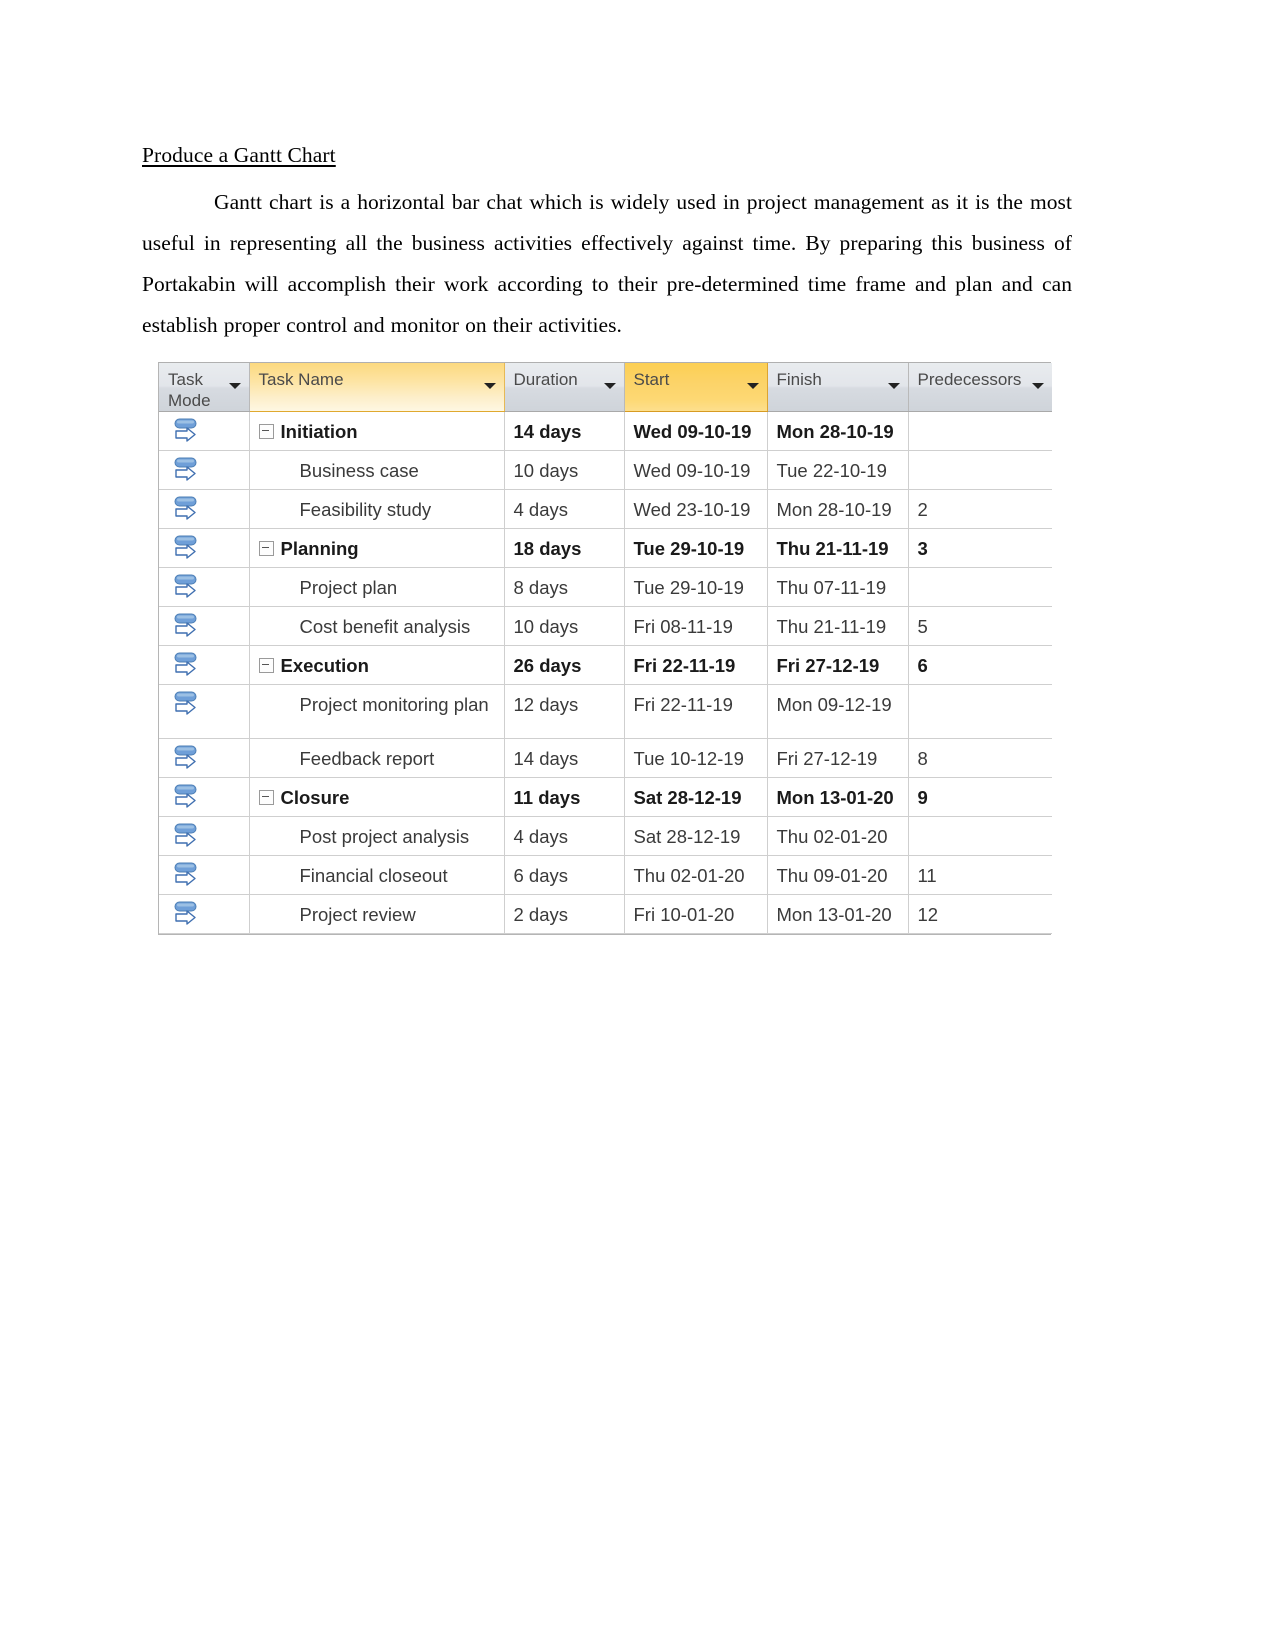 The image size is (1275, 1650). I want to click on cell-task-name: Post project analysis, so click(377, 836).